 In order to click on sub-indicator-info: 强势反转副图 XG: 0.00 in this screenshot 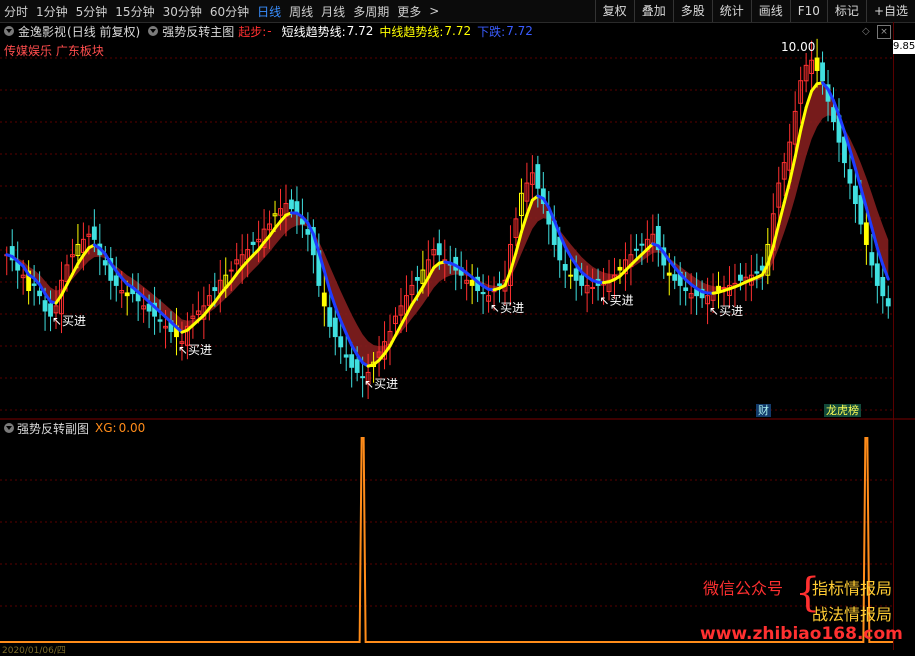, I will do `click(447, 428)`.